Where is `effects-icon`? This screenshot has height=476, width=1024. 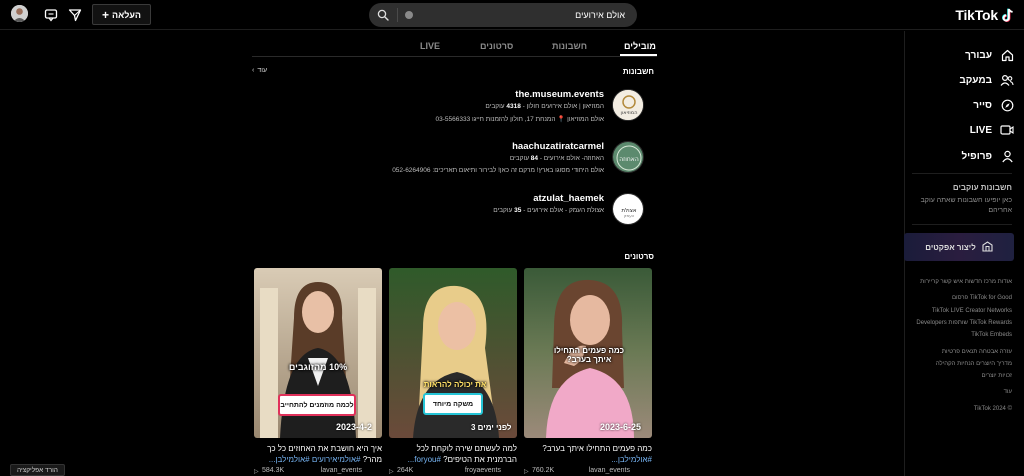 effects-icon is located at coordinates (987, 247).